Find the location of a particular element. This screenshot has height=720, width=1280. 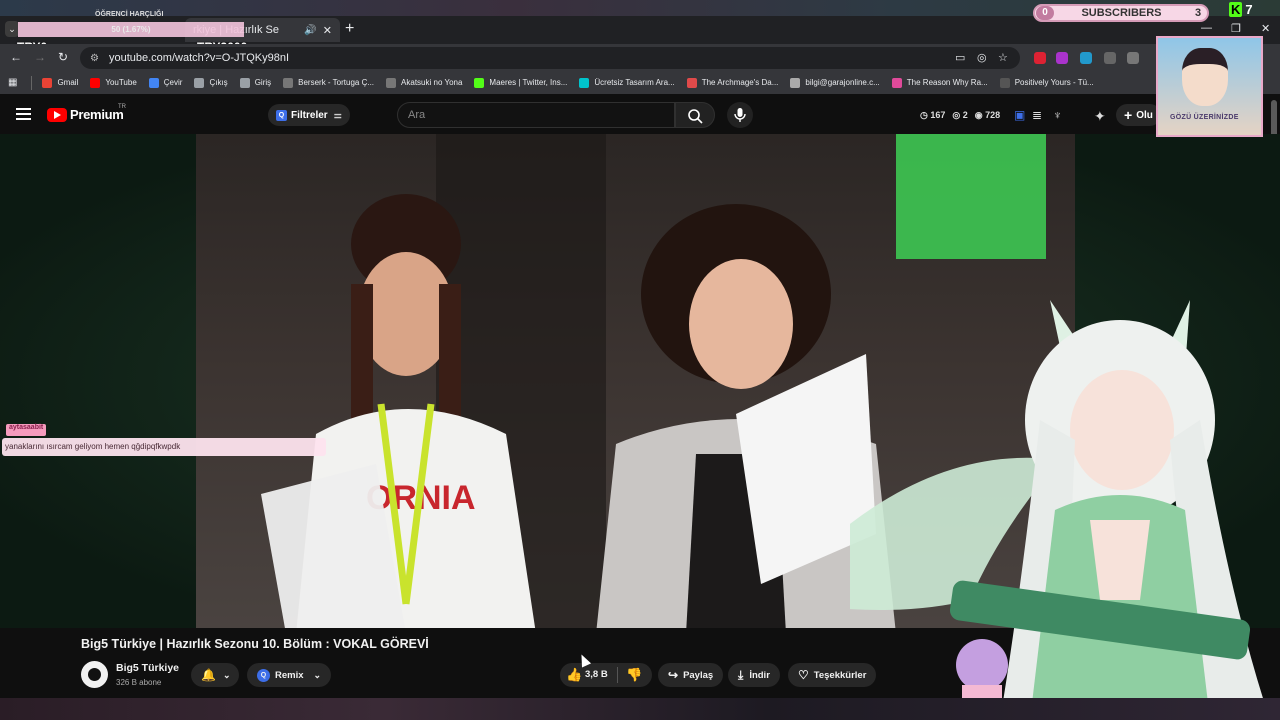

eye-off-icon: ◎ is located at coordinates (982, 57).